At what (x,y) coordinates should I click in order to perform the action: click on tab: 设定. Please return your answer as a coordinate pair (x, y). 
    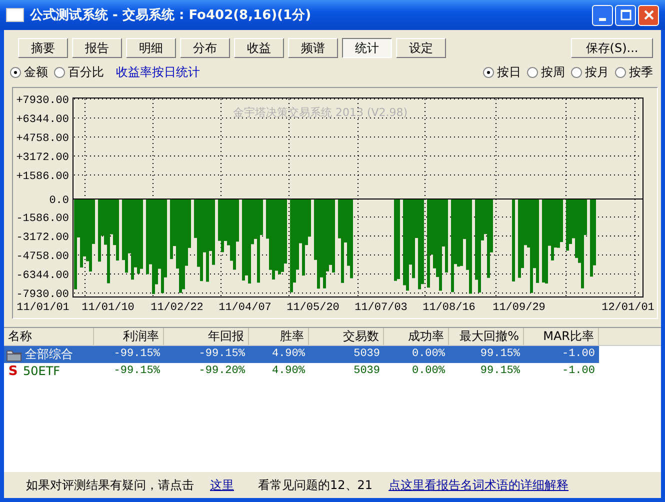
    Looking at the image, I should click on (421, 48).